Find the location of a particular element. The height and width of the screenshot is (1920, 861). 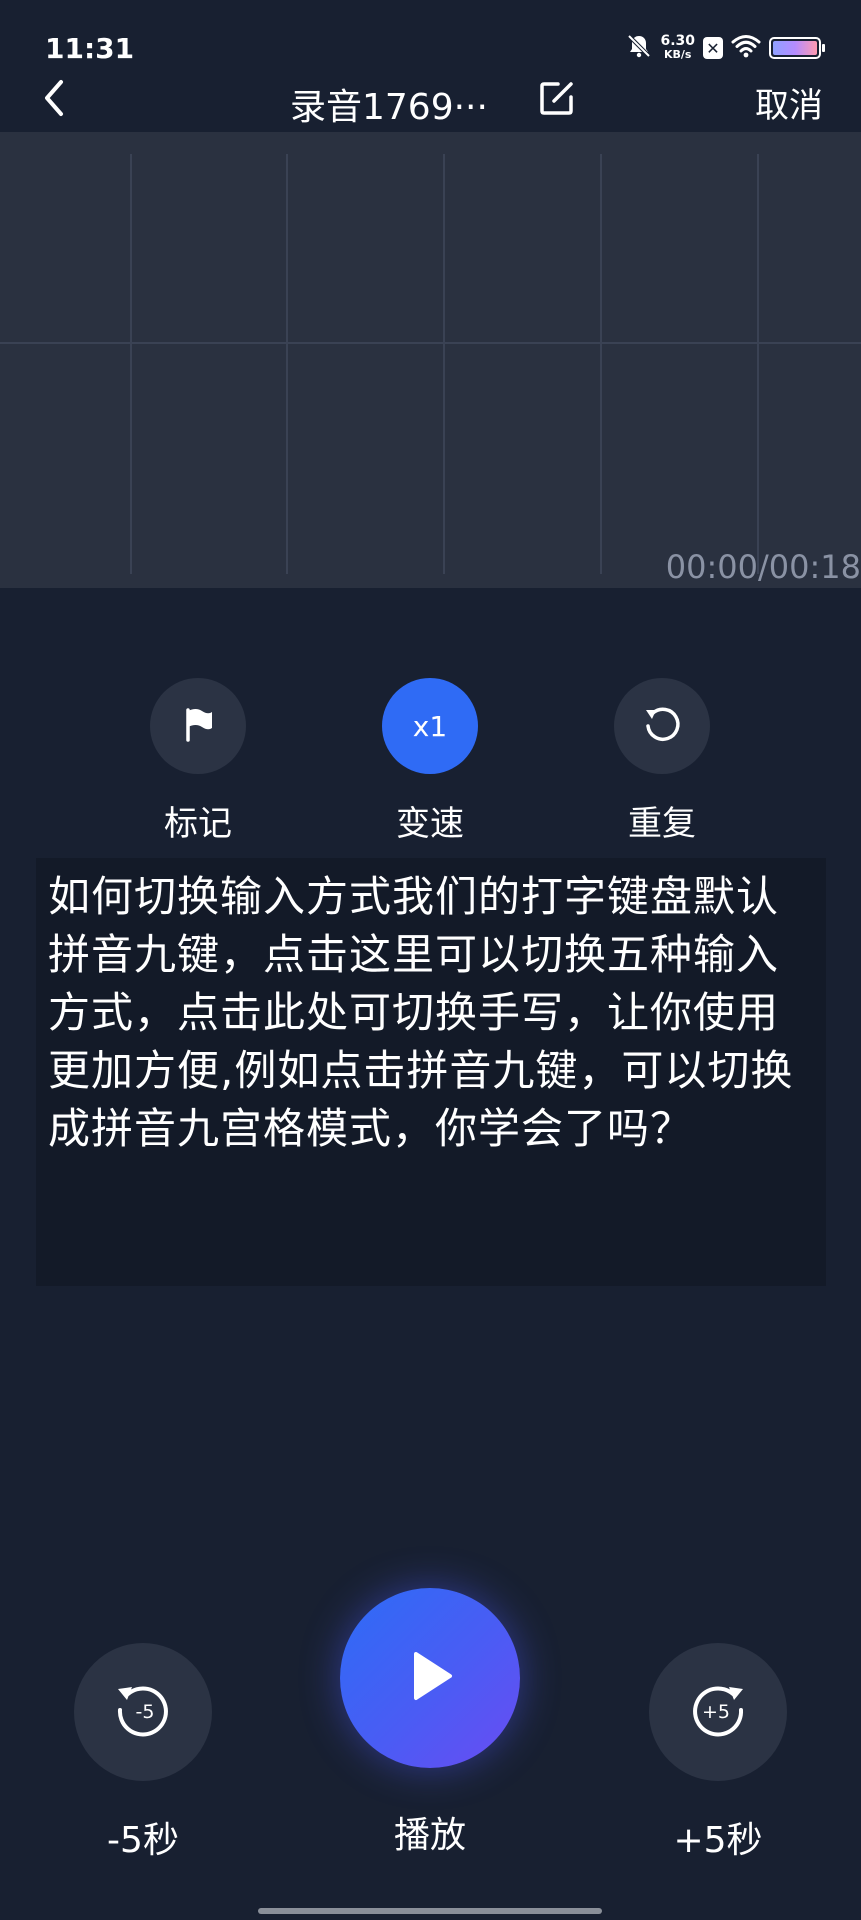

rewind-5-button: -5 is located at coordinates (143, 1712).